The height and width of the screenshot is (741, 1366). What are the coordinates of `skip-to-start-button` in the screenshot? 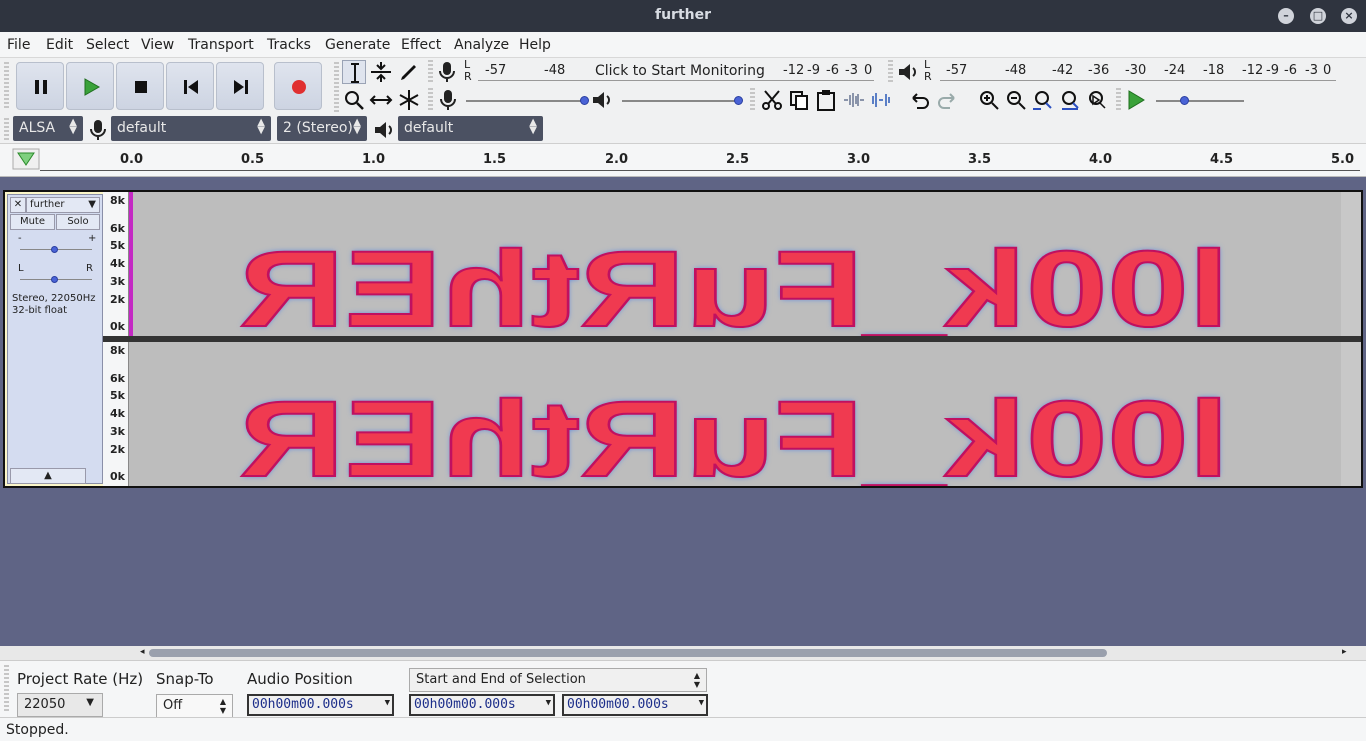 It's located at (190, 86).